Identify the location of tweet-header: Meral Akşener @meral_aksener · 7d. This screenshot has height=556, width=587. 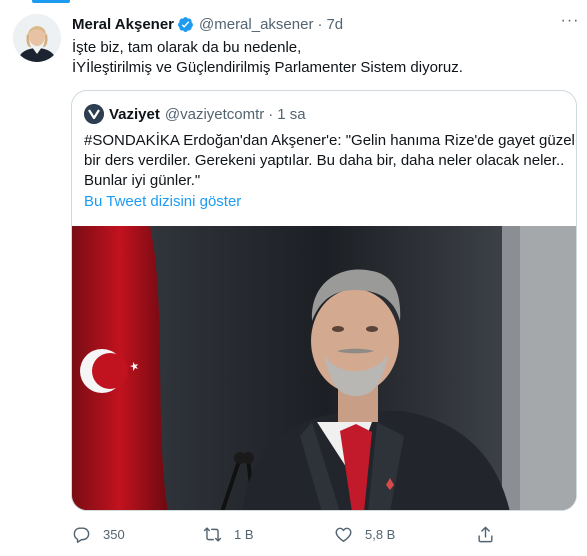
(309, 24).